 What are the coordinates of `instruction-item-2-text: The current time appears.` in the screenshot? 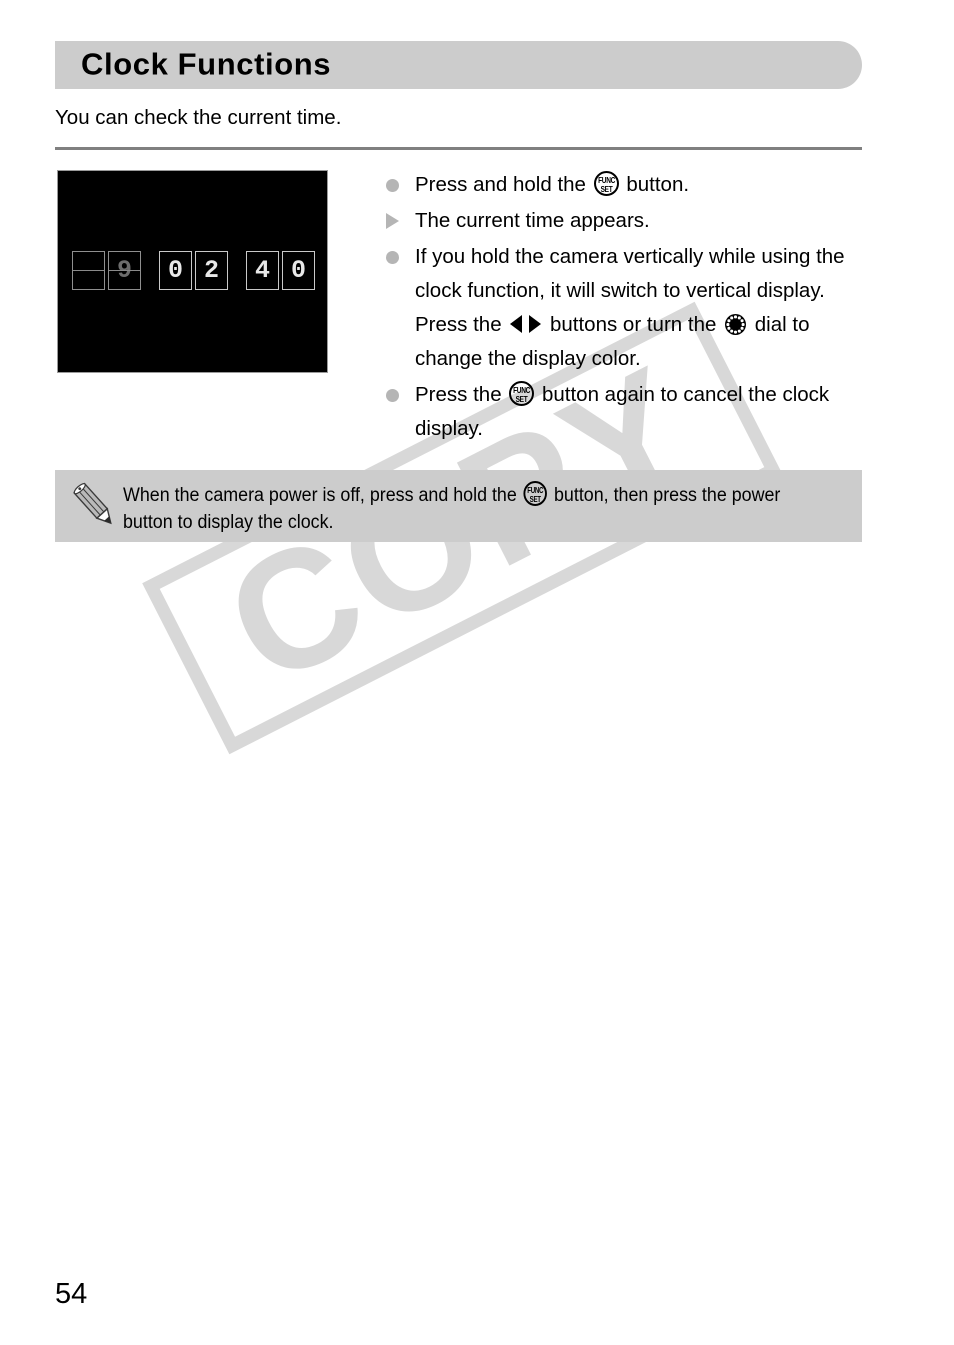 It's located at (532, 220).